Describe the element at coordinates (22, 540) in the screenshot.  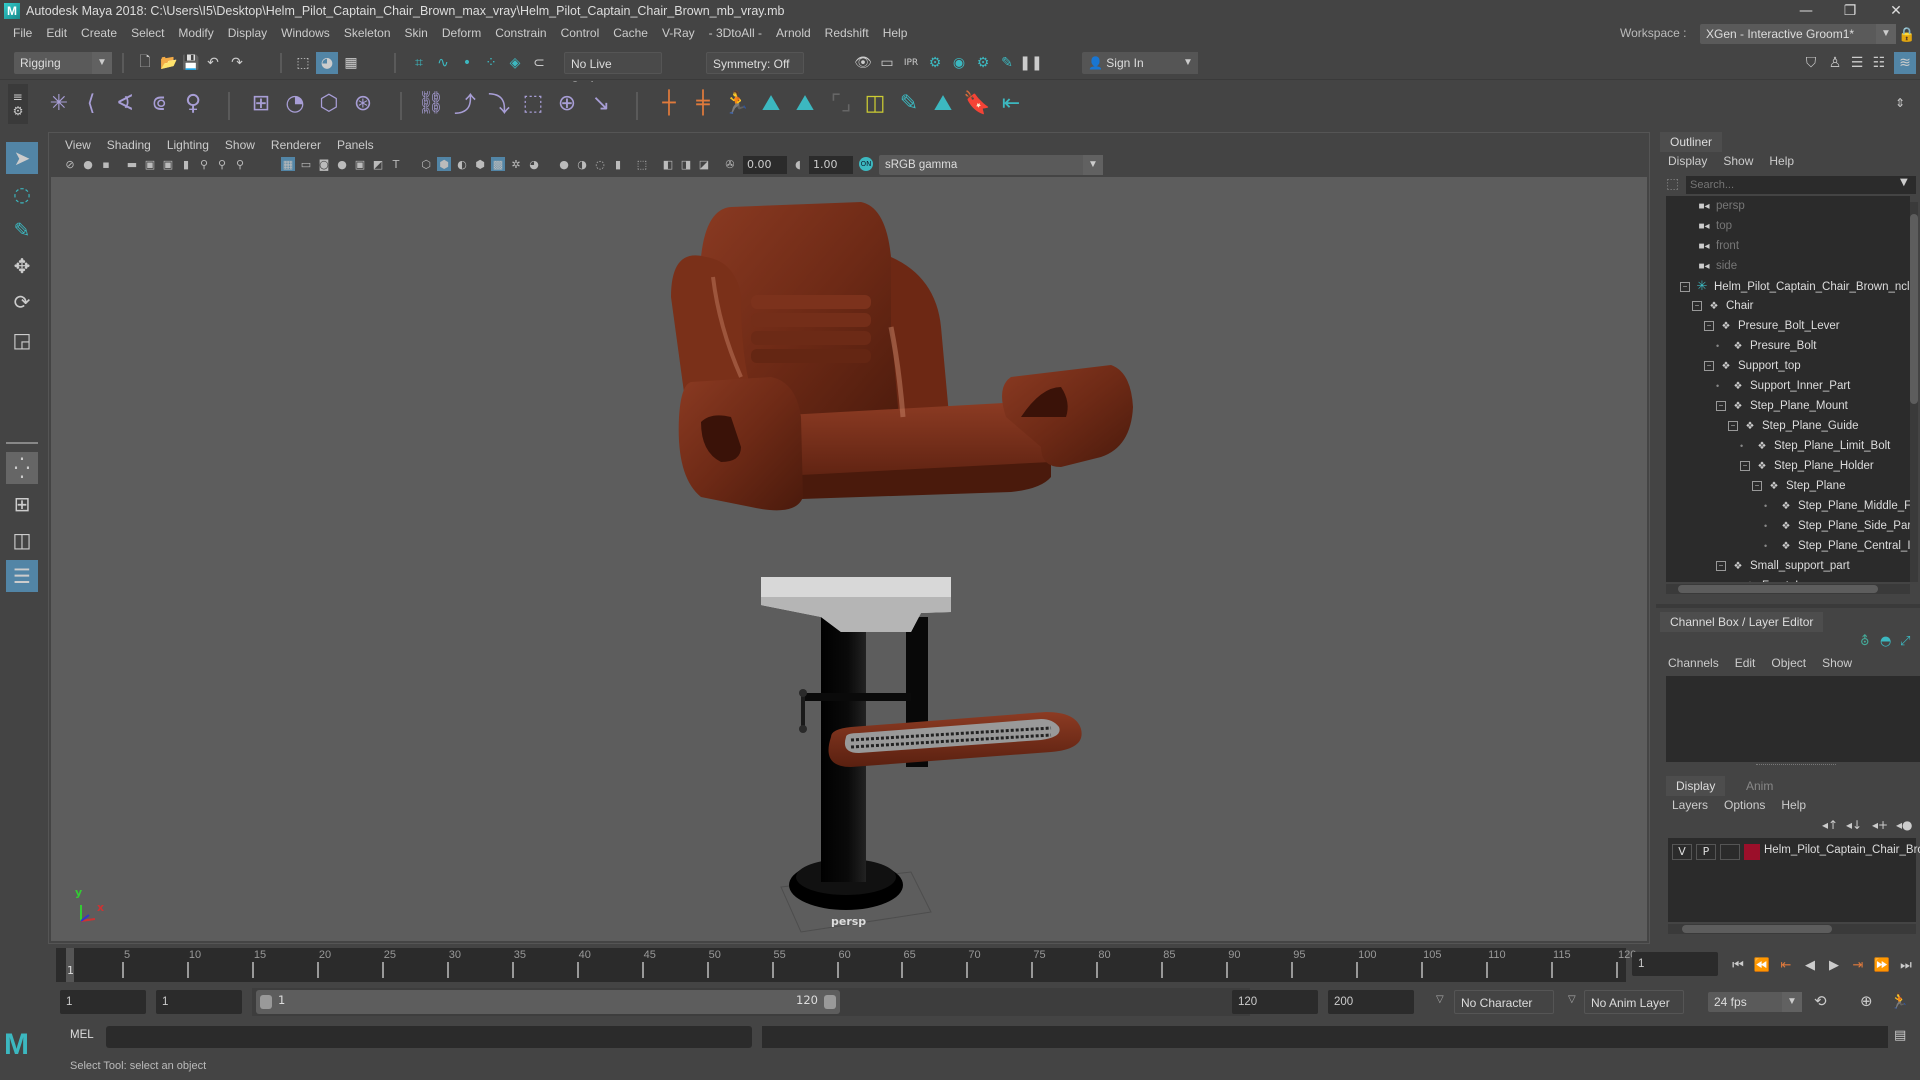
I see `two-view-layout-icon: ◫` at that location.